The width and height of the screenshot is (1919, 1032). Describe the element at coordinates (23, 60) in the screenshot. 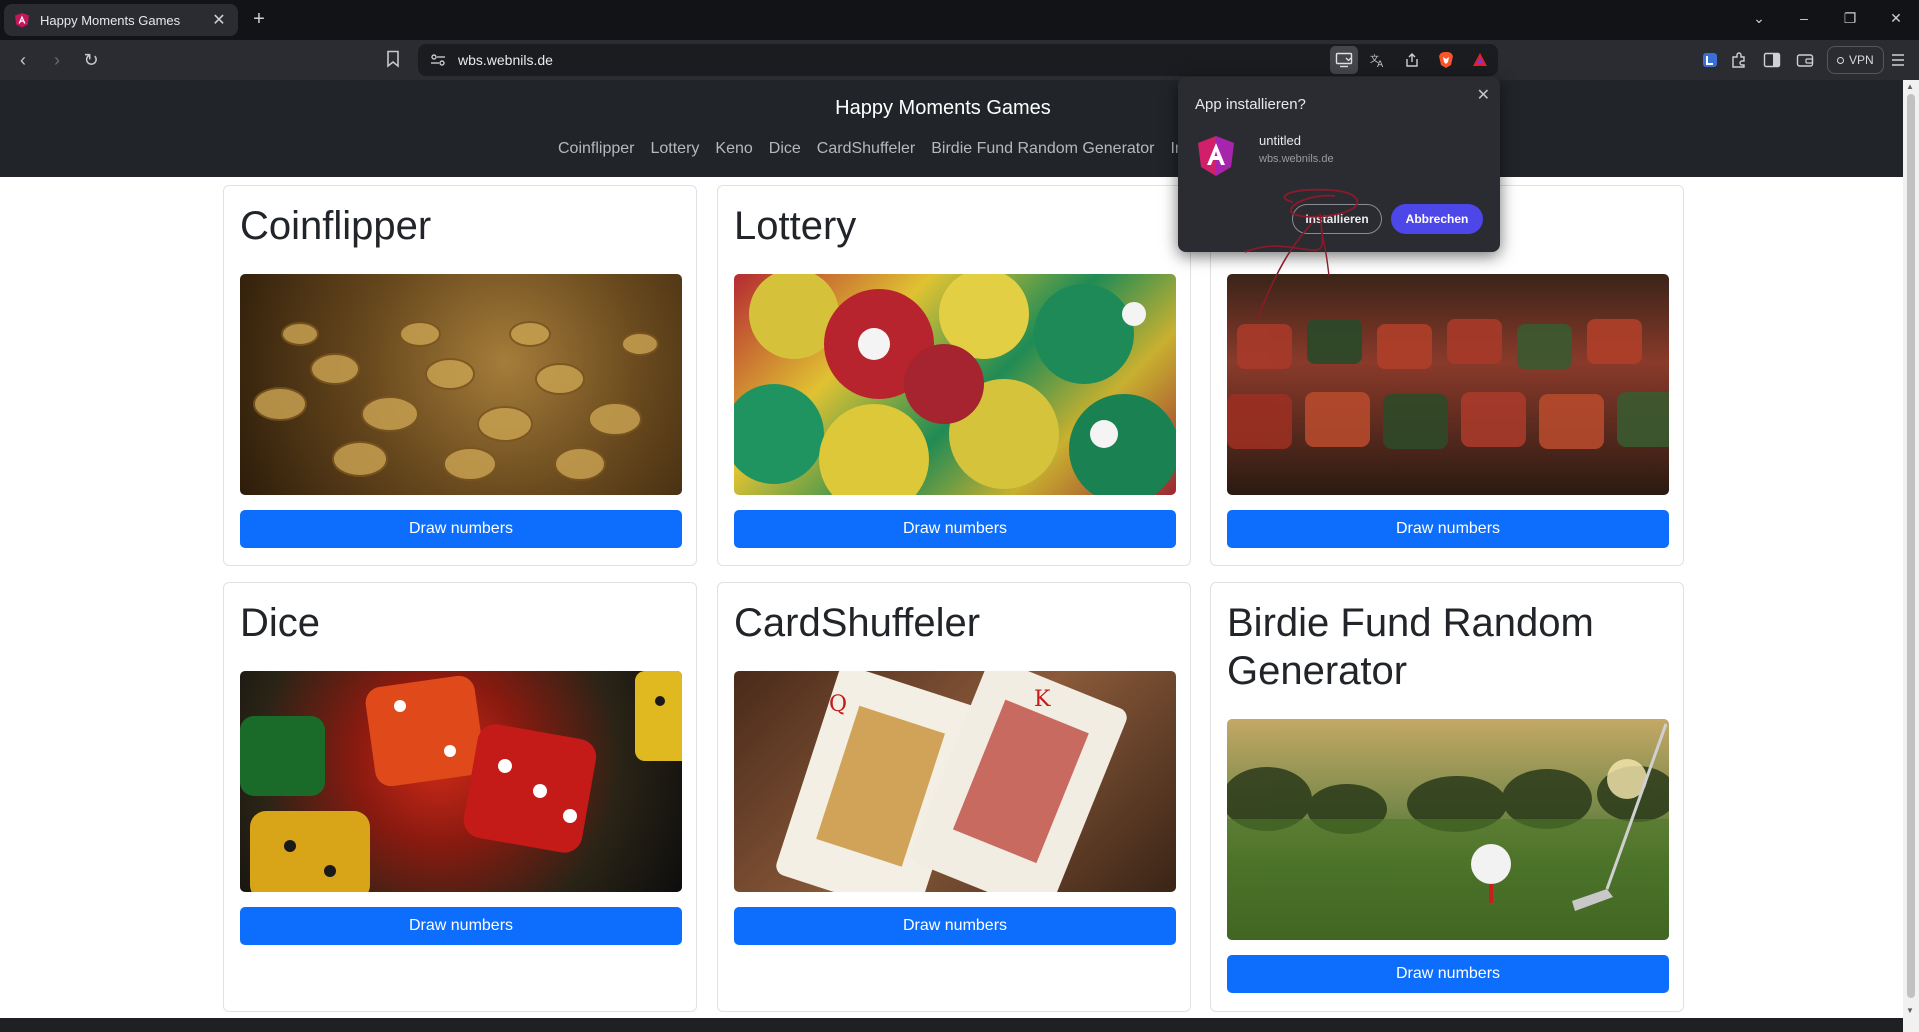

I see `back-icon: ‹` at that location.